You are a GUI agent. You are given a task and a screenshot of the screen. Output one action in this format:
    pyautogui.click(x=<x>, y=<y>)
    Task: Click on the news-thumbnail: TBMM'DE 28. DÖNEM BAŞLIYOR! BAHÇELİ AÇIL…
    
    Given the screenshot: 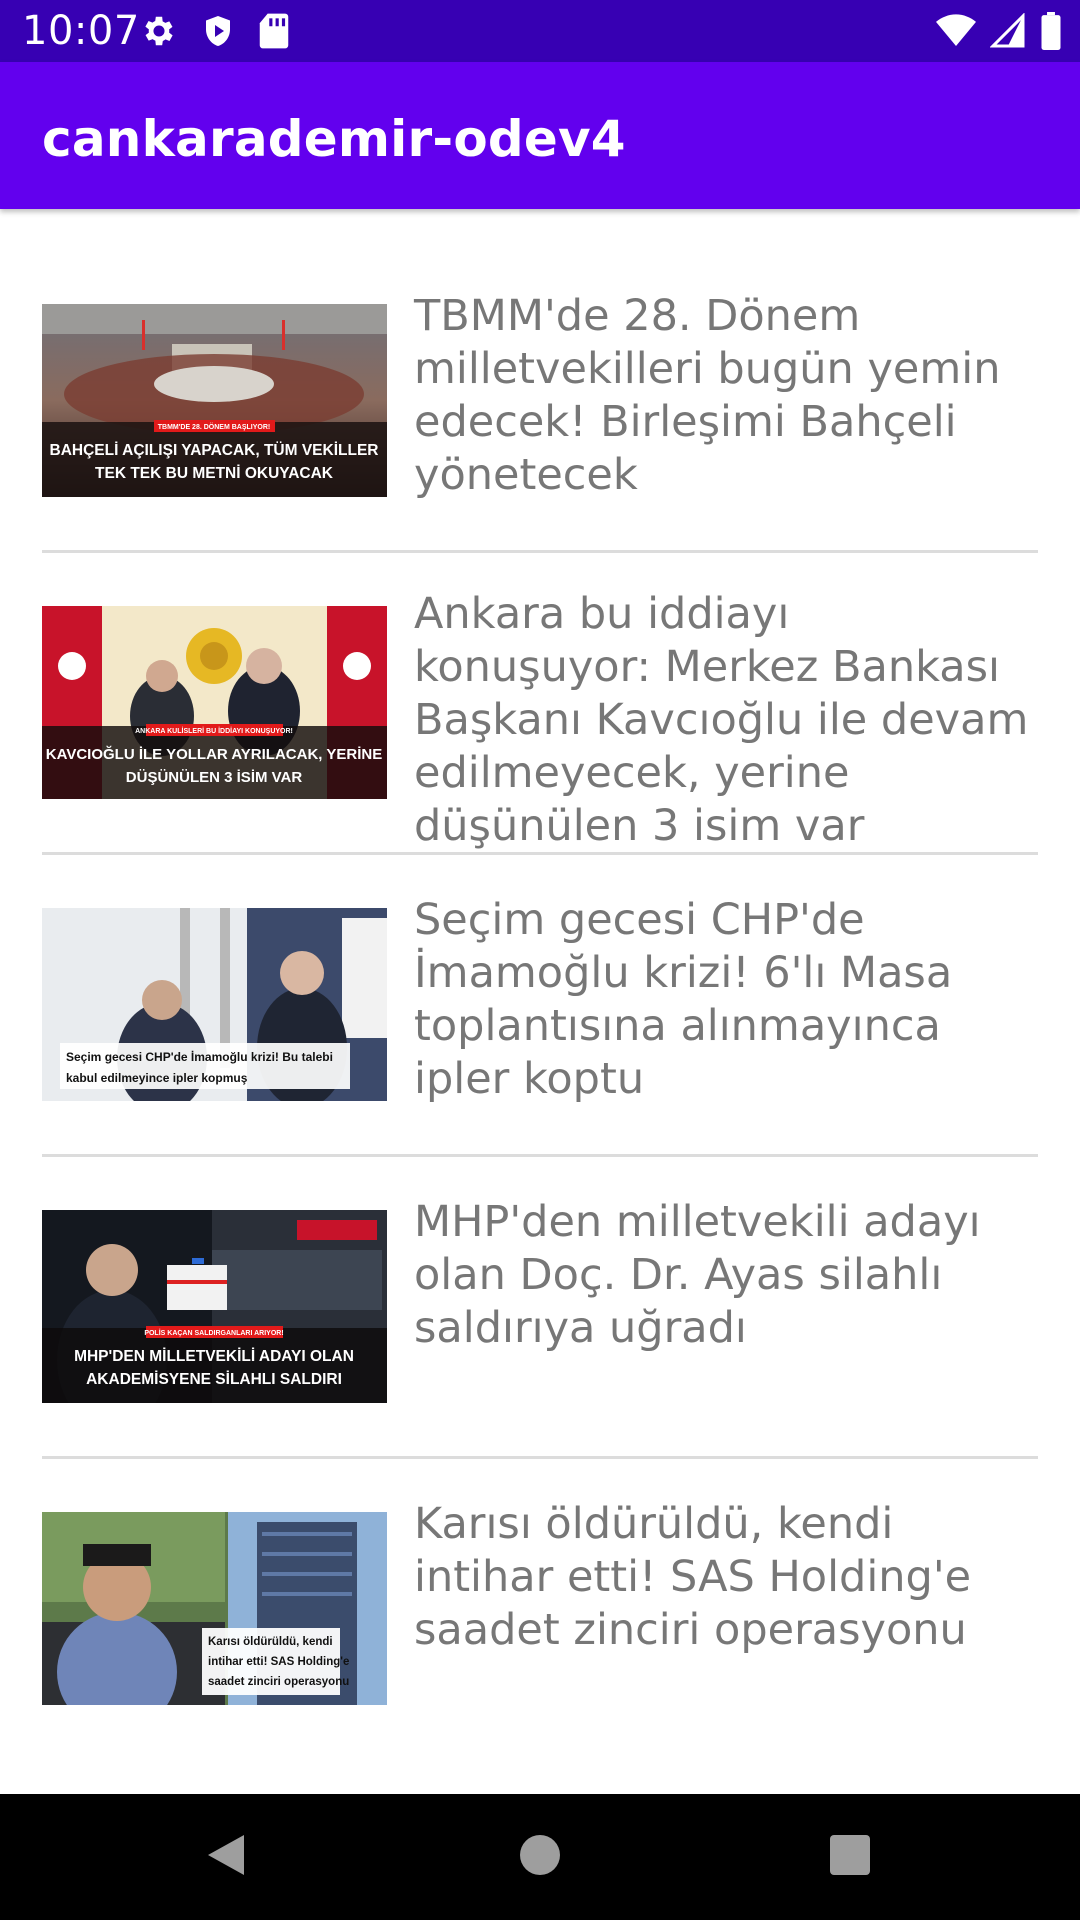 What is the action you would take?
    pyautogui.click(x=214, y=400)
    